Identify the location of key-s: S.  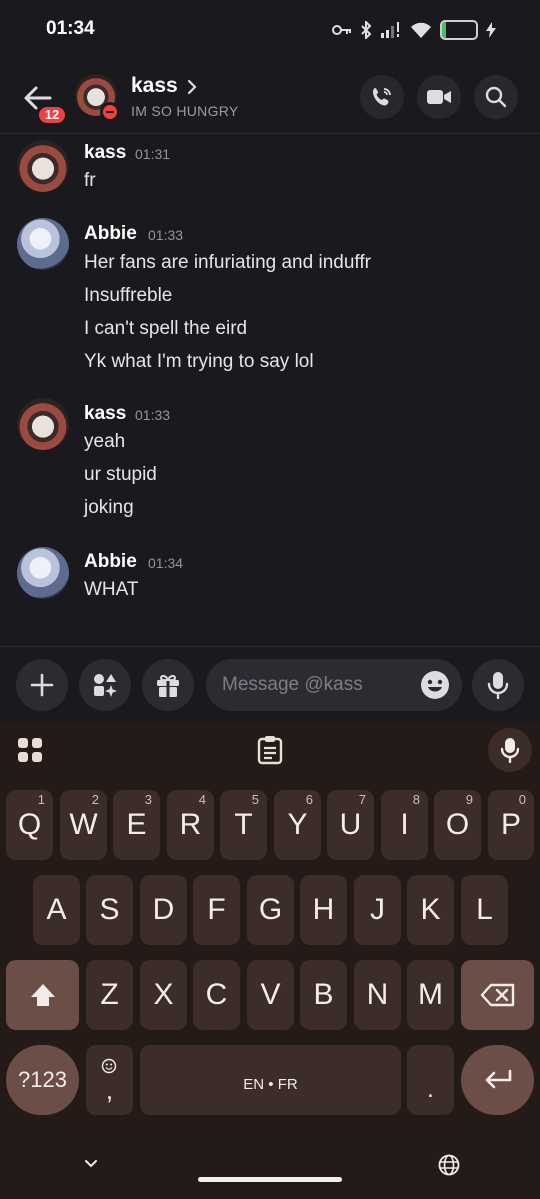
(109, 910).